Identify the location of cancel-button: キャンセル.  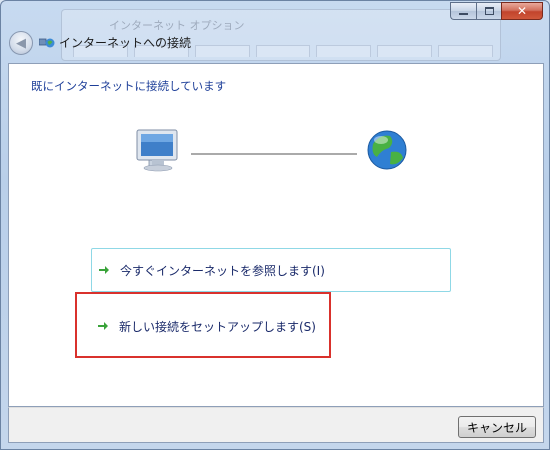
(497, 427).